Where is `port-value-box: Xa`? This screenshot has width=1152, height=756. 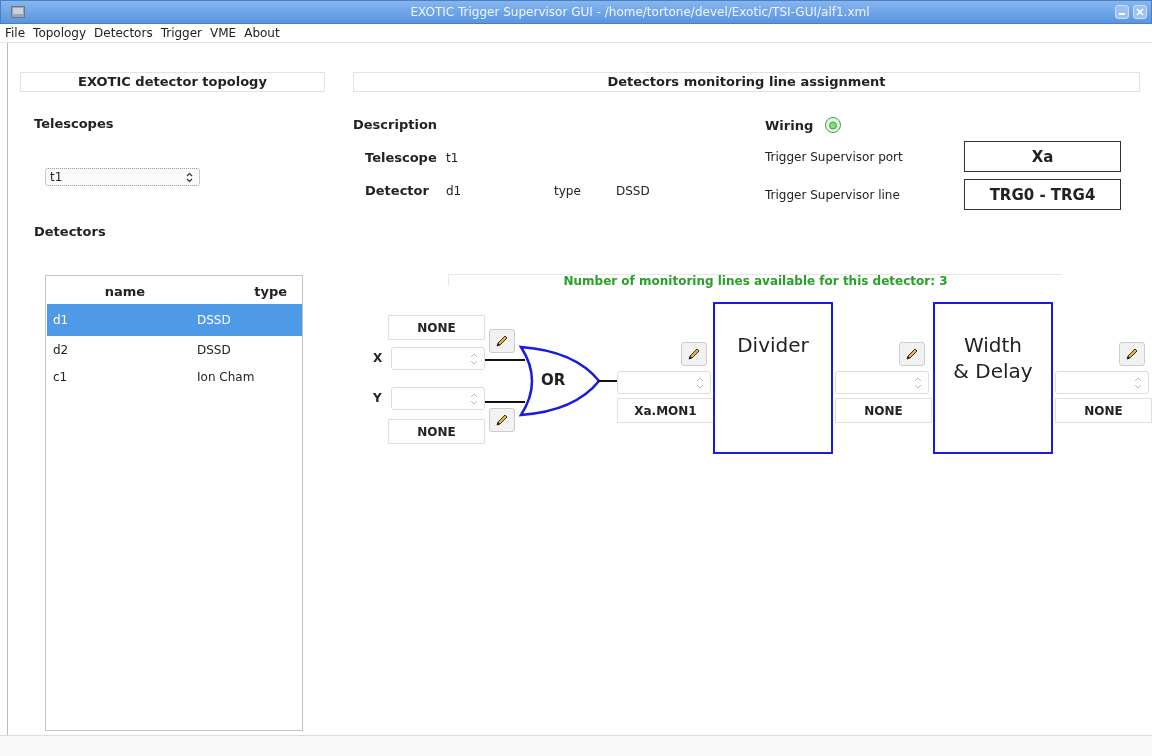
port-value-box: Xa is located at coordinates (1042, 156).